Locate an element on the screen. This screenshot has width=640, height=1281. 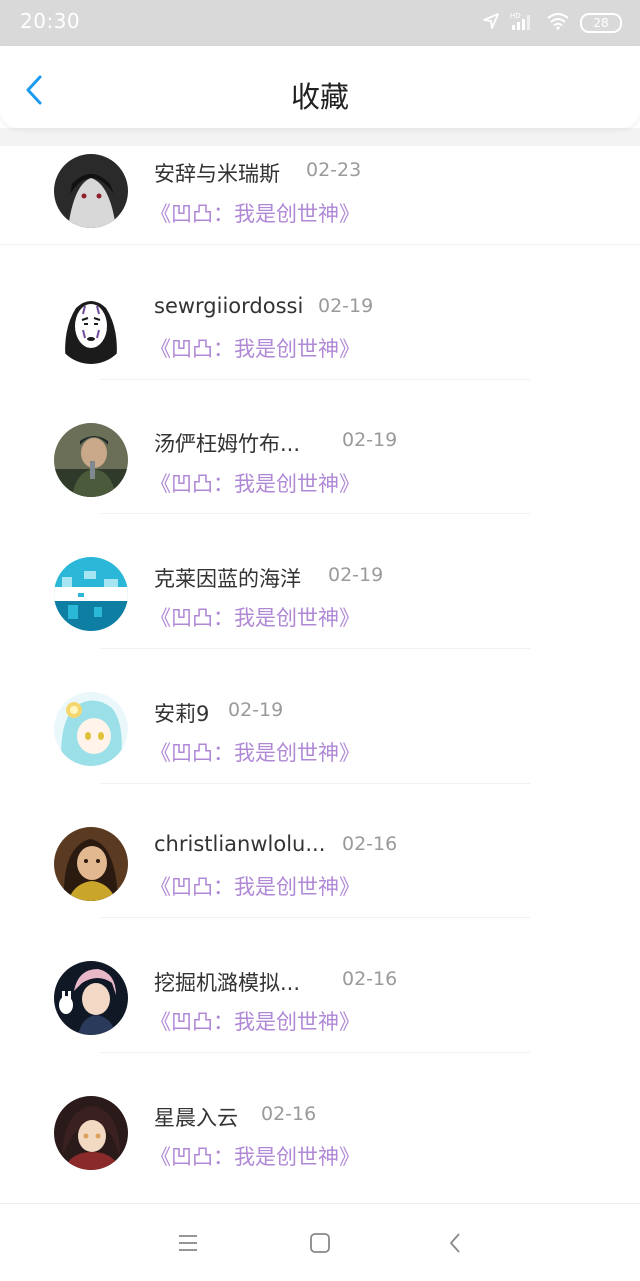
status-bar: 20:30 HD 28 is located at coordinates (320, 23).